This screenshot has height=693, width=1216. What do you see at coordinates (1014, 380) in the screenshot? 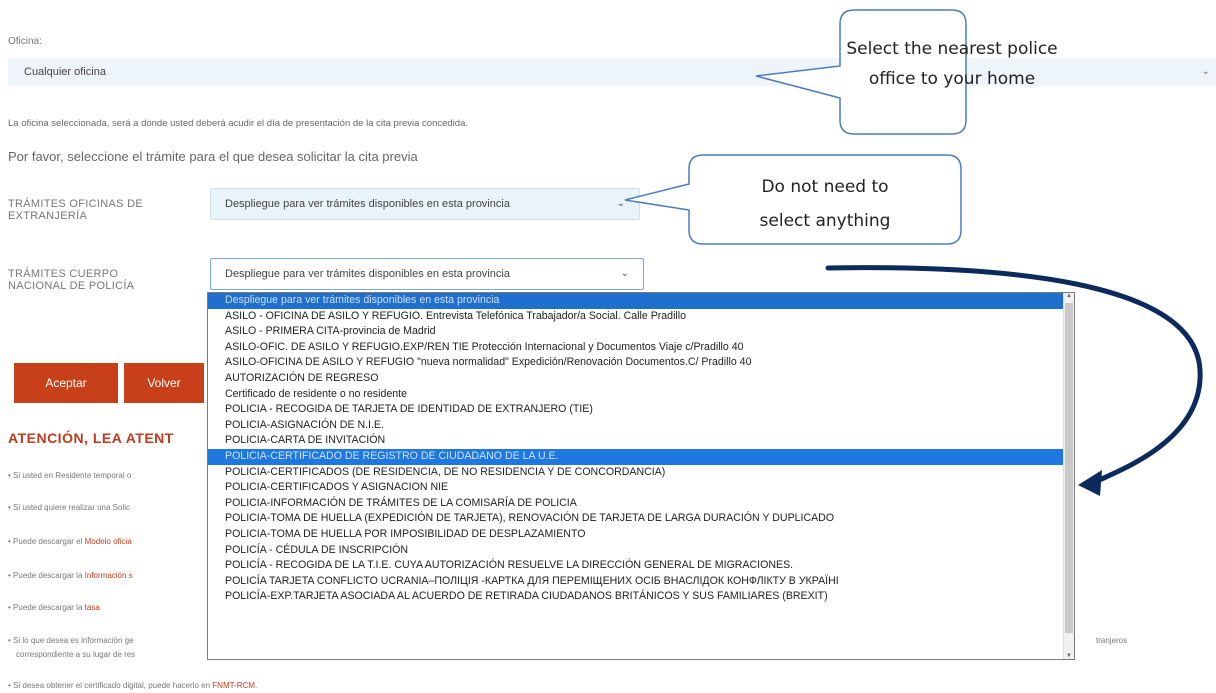
I see `curved-arrow-icon` at bounding box center [1014, 380].